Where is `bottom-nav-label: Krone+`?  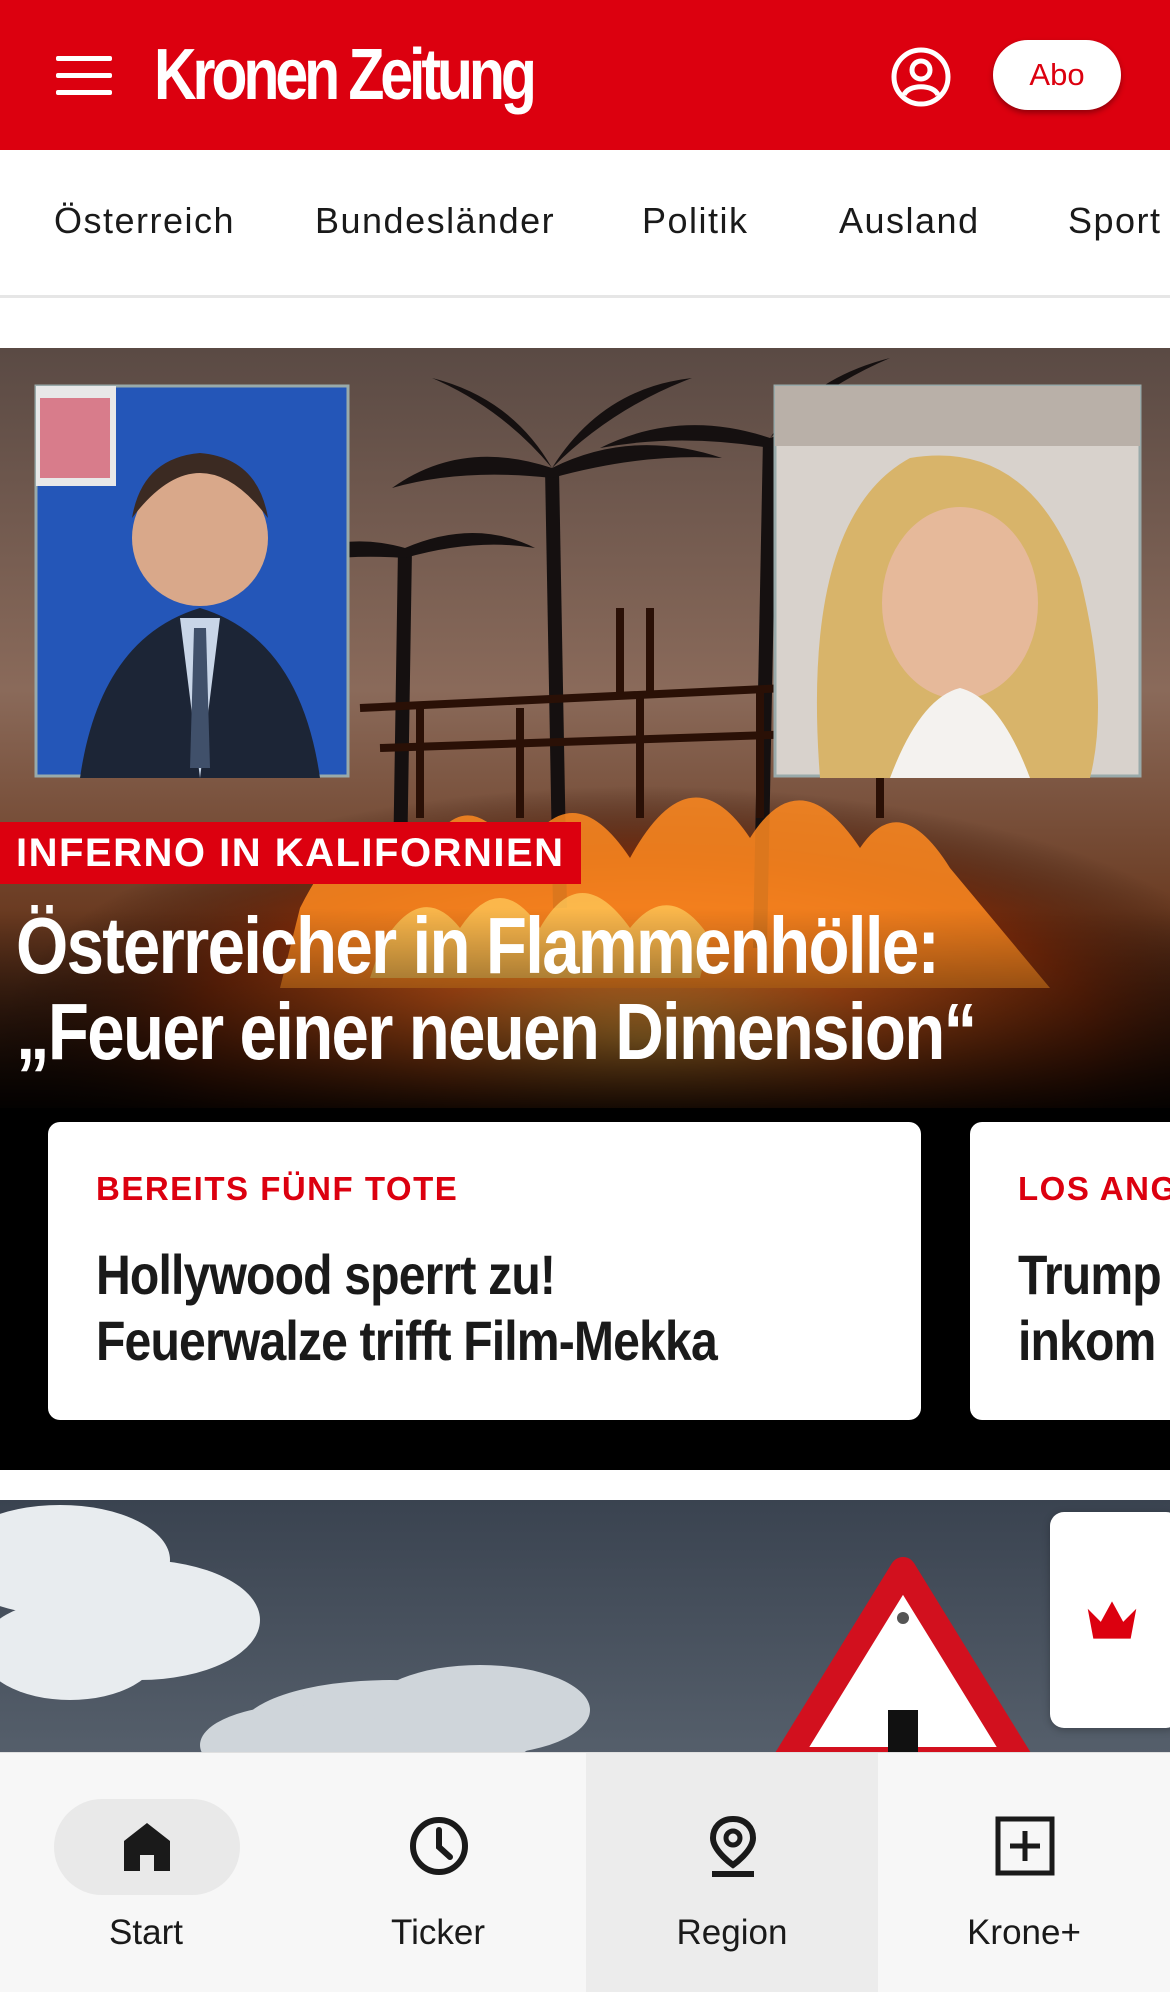
bottom-nav-label: Krone+ is located at coordinates (1024, 1932).